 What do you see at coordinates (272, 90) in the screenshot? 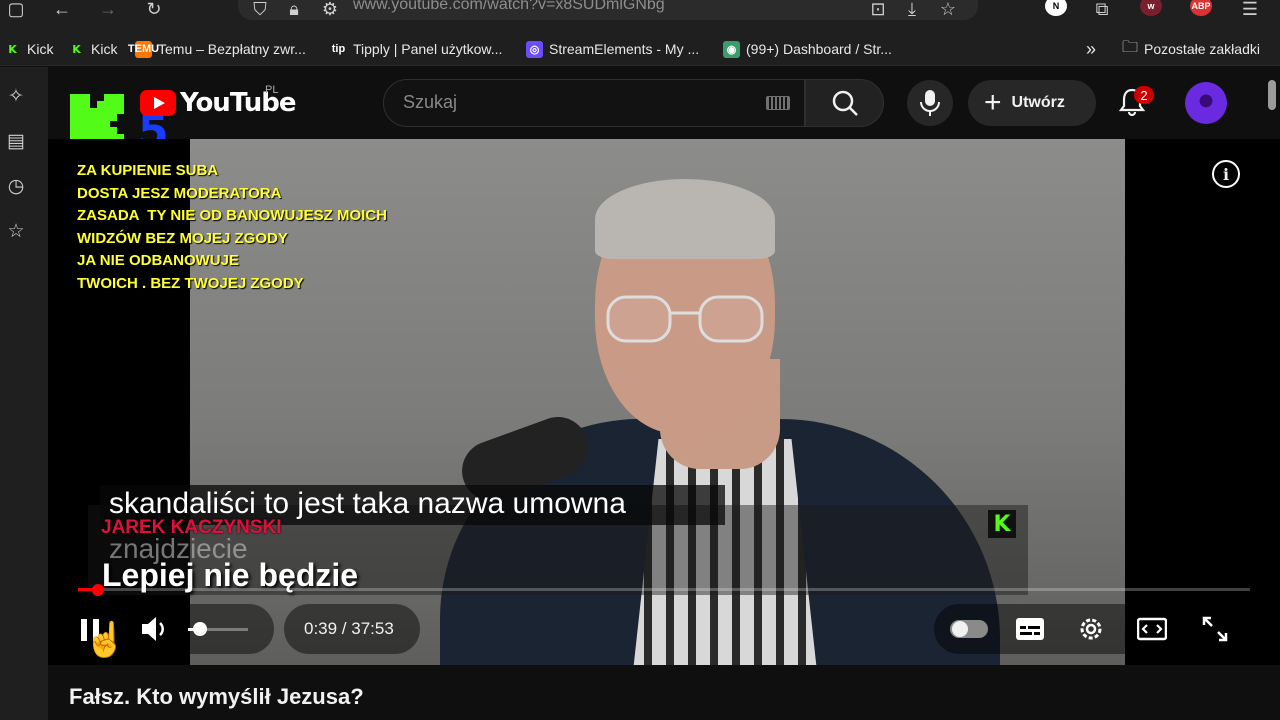
I see `country-code: PL` at bounding box center [272, 90].